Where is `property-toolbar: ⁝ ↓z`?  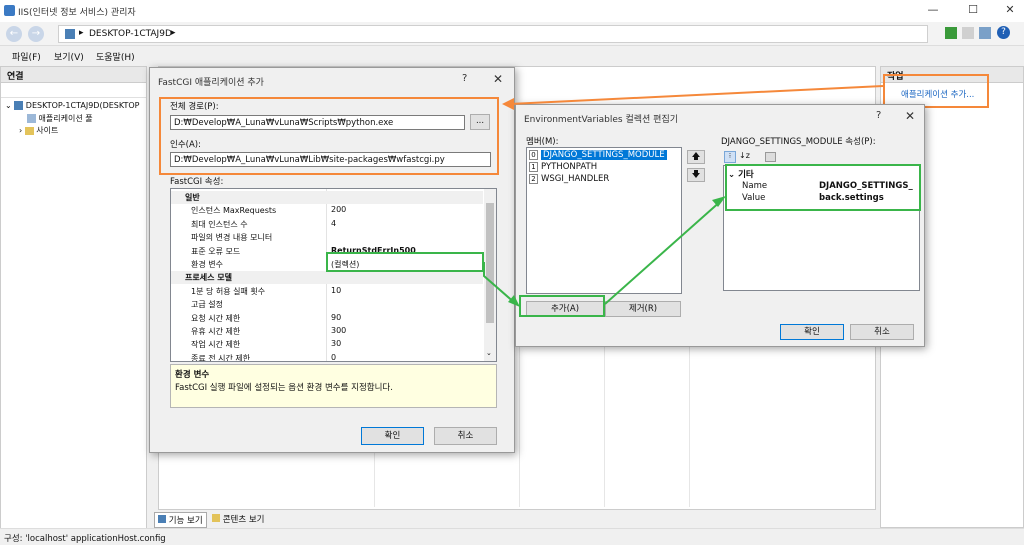
property-toolbar: ⁝ ↓z is located at coordinates (752, 157).